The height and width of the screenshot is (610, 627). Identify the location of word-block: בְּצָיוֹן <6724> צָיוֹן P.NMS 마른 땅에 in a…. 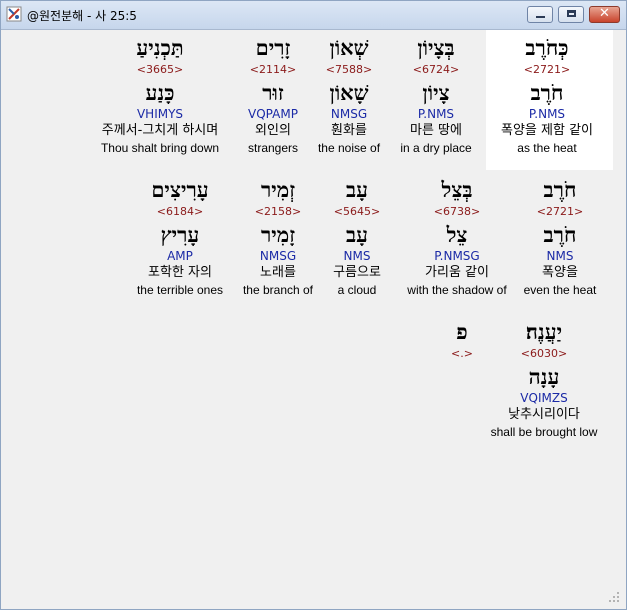
(435, 95).